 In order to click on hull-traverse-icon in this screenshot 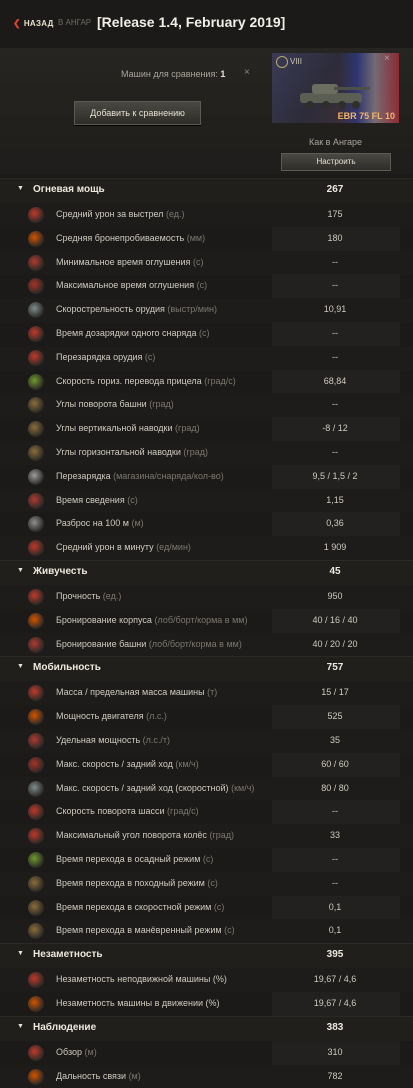, I will do `click(36, 812)`.